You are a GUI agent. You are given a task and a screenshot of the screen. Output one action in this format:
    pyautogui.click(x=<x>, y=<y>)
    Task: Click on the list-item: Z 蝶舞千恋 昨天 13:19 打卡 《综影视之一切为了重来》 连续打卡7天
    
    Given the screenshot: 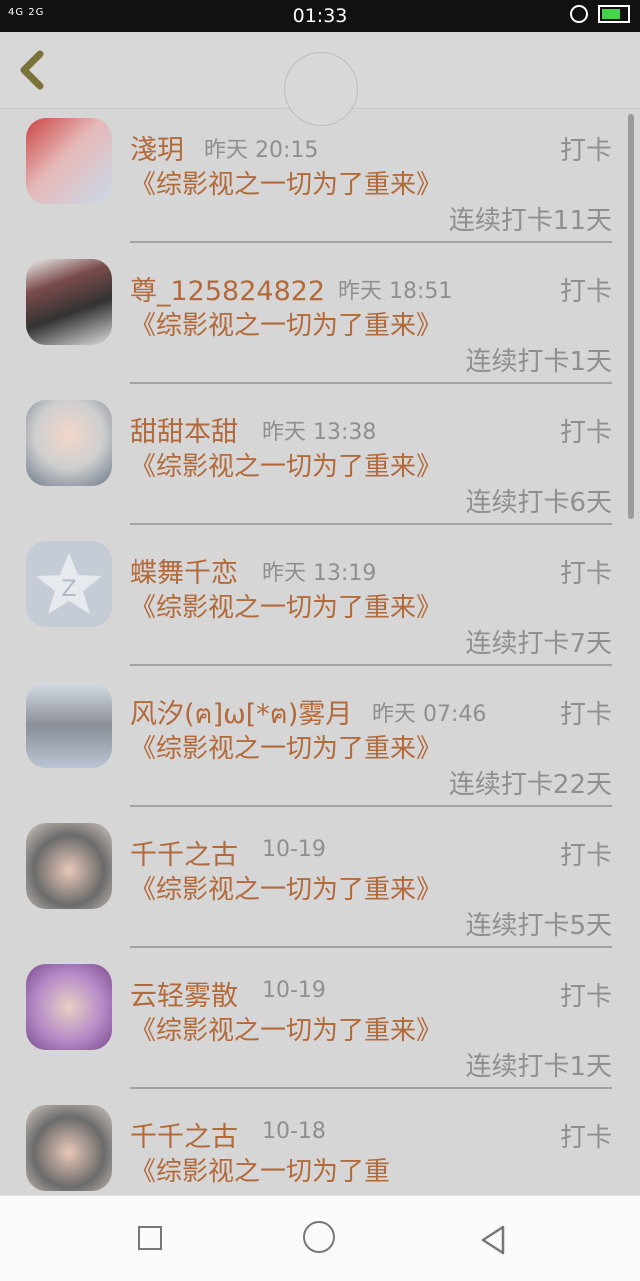 What is the action you would take?
    pyautogui.click(x=320, y=603)
    